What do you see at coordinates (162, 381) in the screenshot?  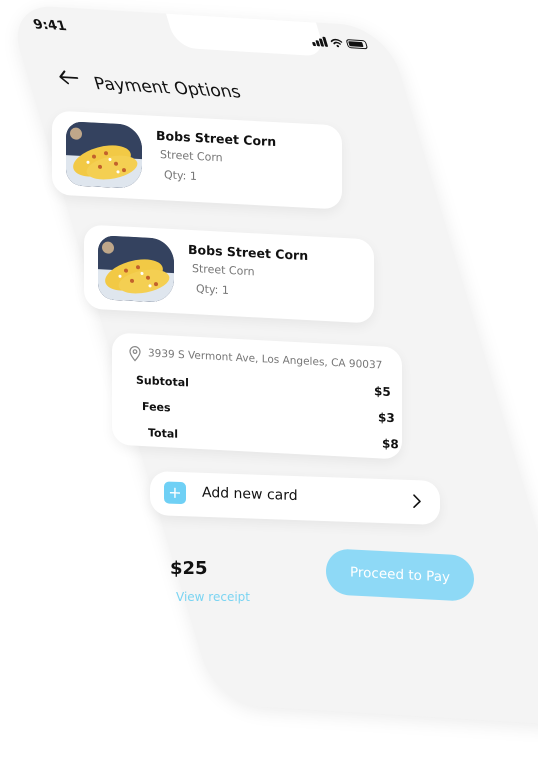 I see `subtotal-label: Subtotal` at bounding box center [162, 381].